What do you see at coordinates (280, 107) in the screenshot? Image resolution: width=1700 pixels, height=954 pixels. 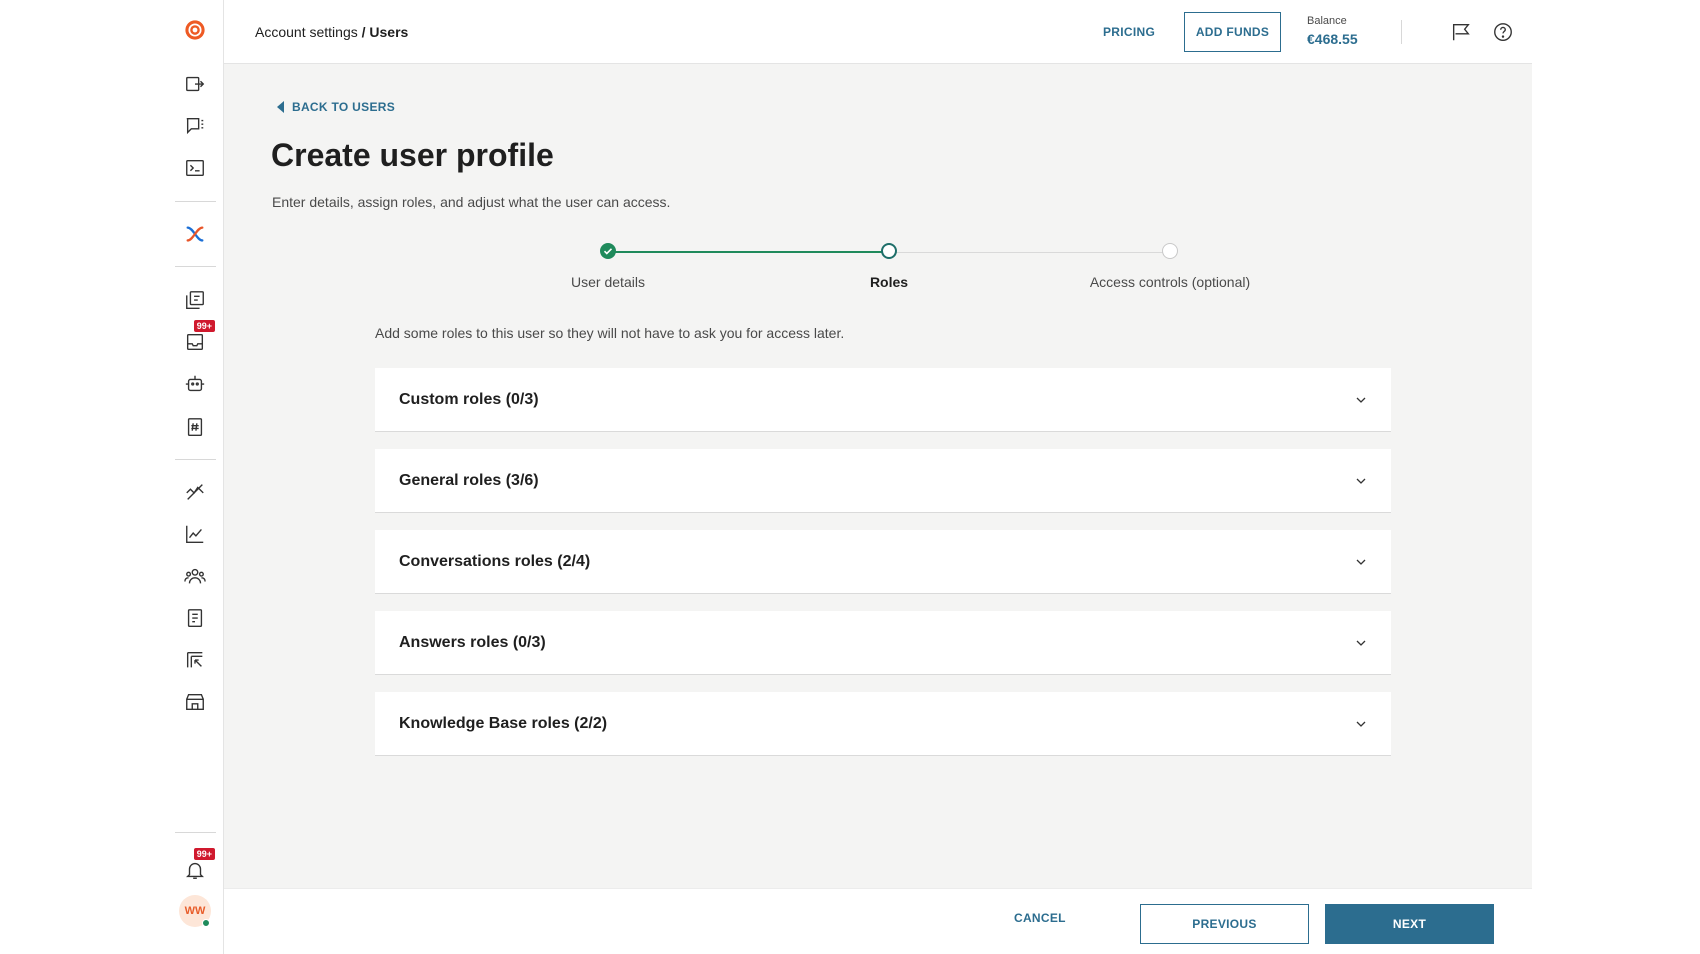 I see `back-caret-icon` at bounding box center [280, 107].